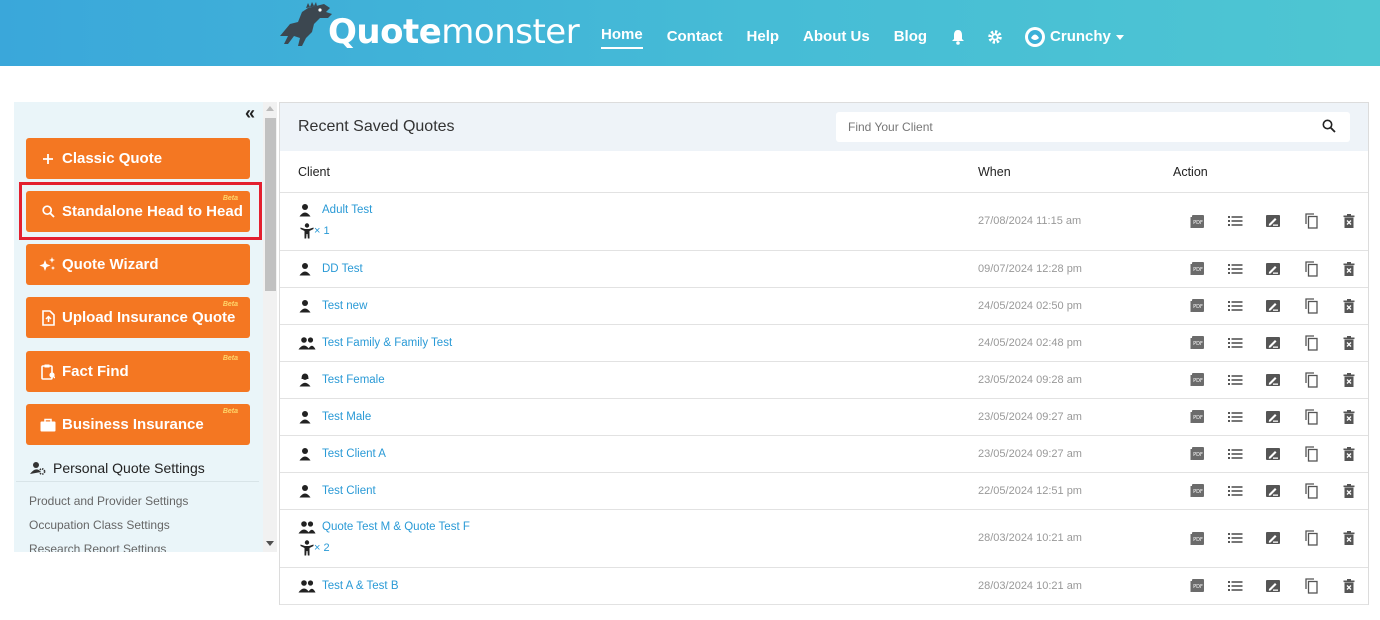 The height and width of the screenshot is (620, 1380). Describe the element at coordinates (138, 371) in the screenshot. I see `fact-find-button: Fact Find Beta` at that location.